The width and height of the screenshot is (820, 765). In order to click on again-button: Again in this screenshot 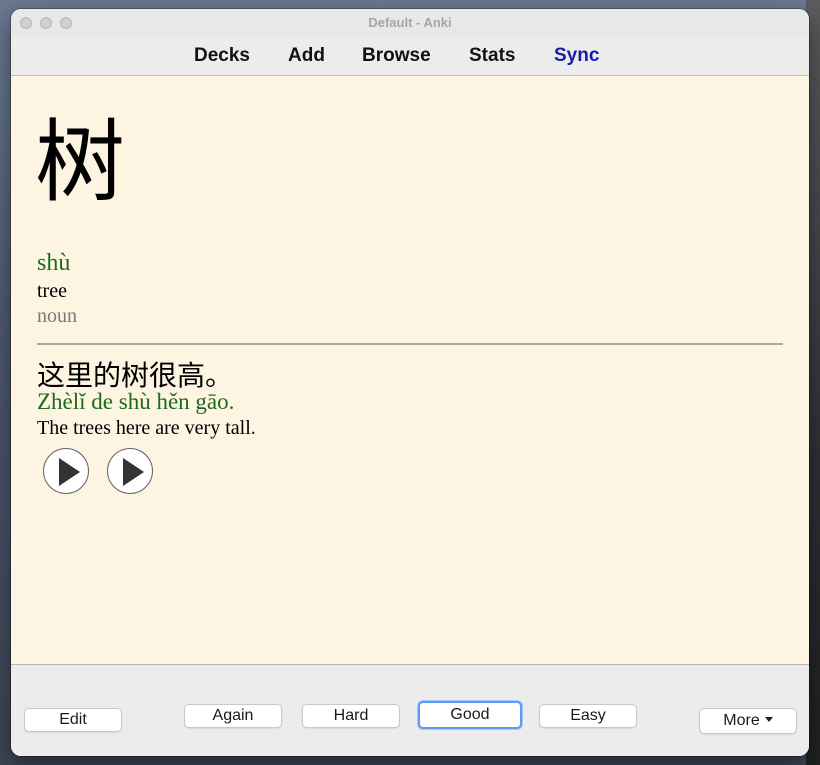, I will do `click(233, 716)`.